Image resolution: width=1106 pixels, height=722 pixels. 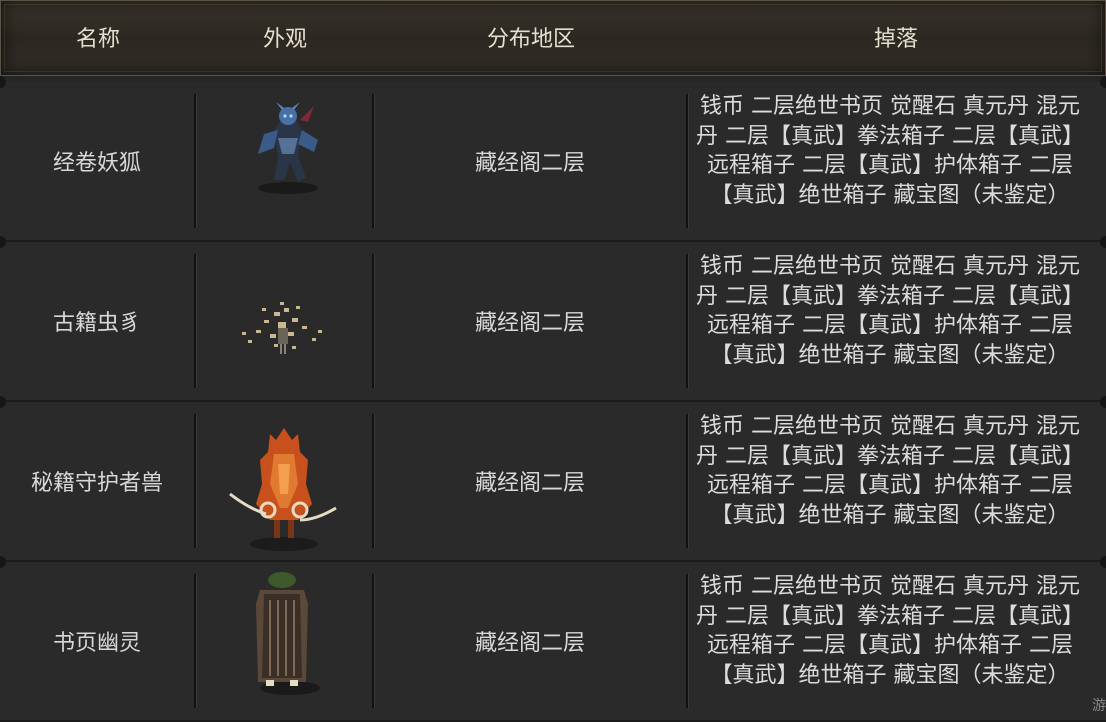 What do you see at coordinates (96, 643) in the screenshot?
I see `monster-name: 书页幽灵` at bounding box center [96, 643].